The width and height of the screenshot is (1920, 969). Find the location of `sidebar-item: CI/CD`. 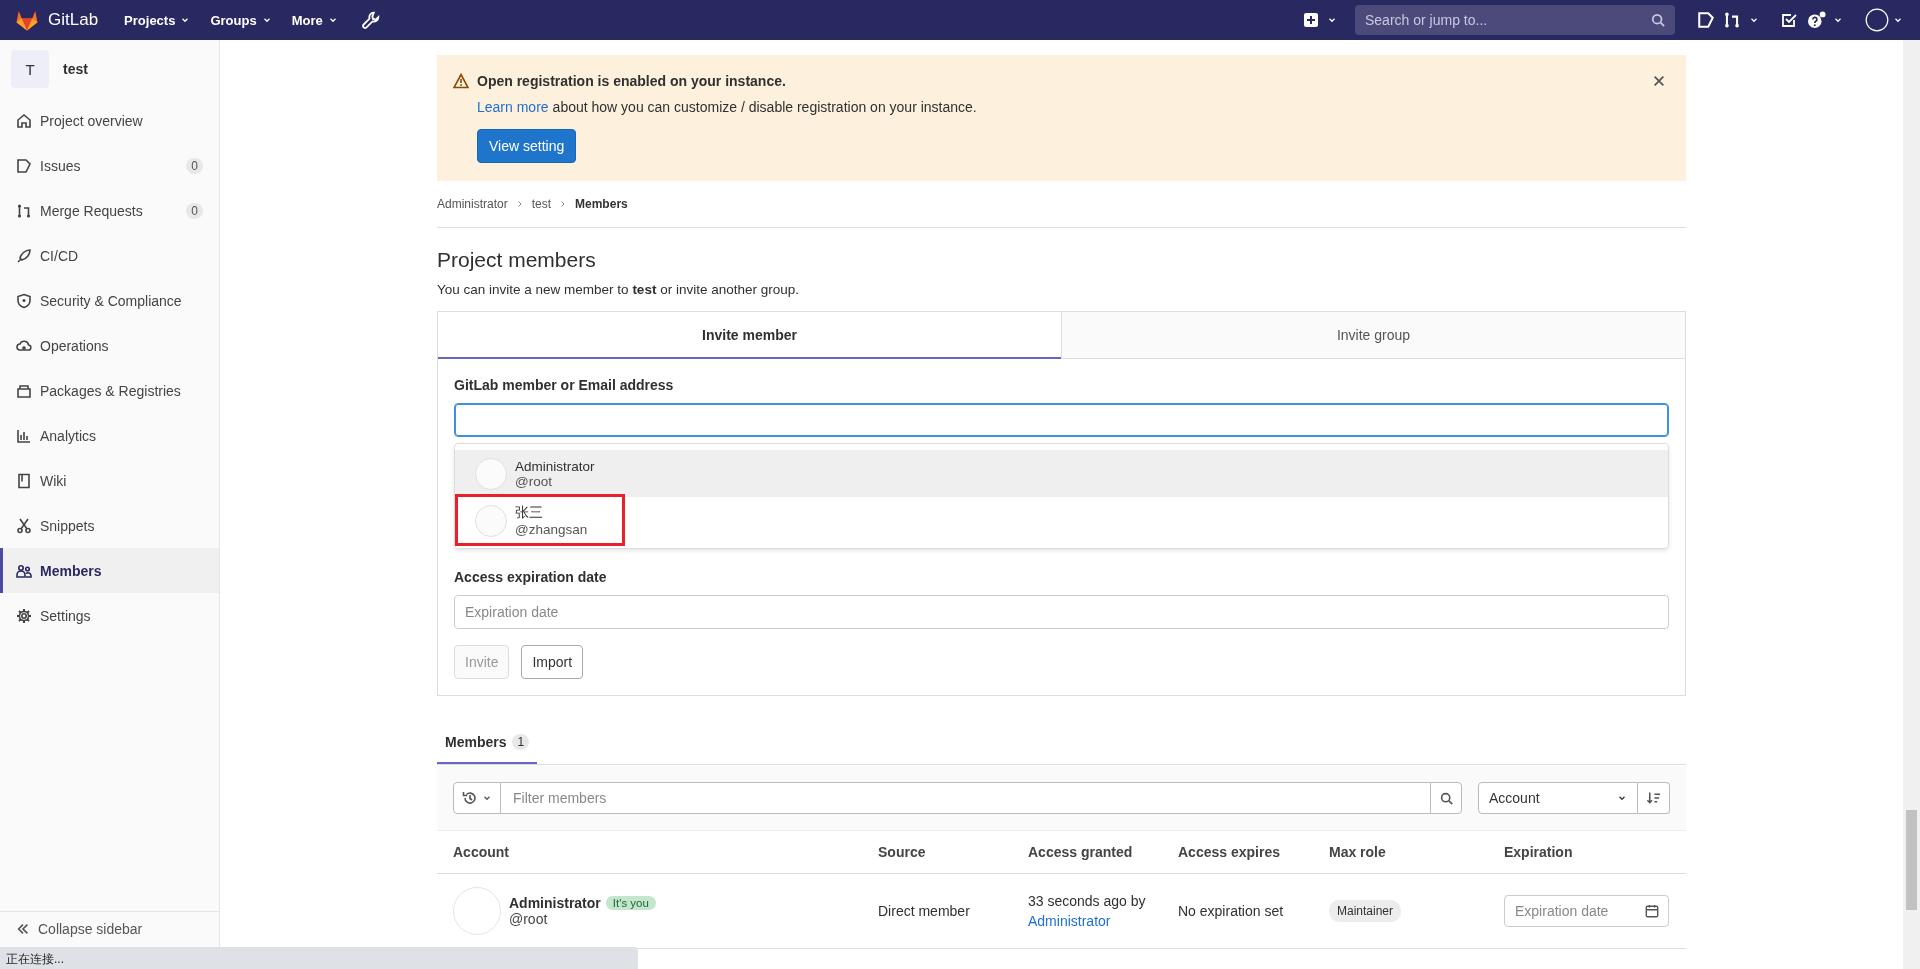

sidebar-item: CI/CD is located at coordinates (109, 255).